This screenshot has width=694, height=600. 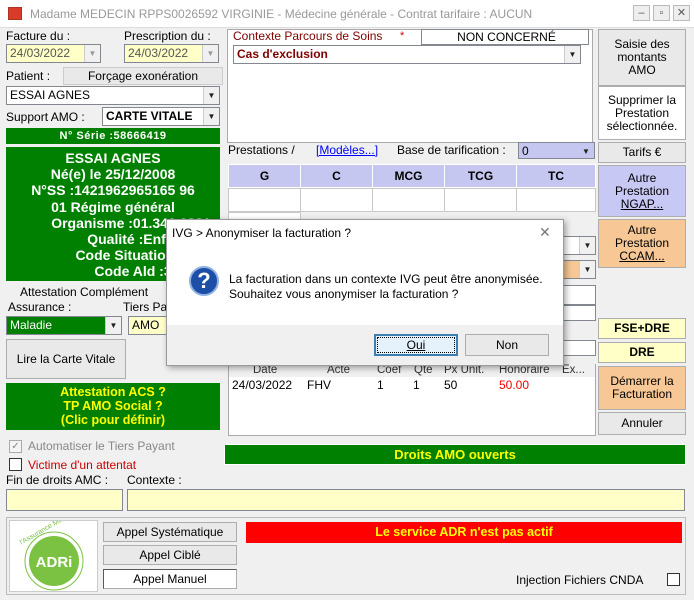 I want to click on fin-droits-field, so click(x=64, y=500).